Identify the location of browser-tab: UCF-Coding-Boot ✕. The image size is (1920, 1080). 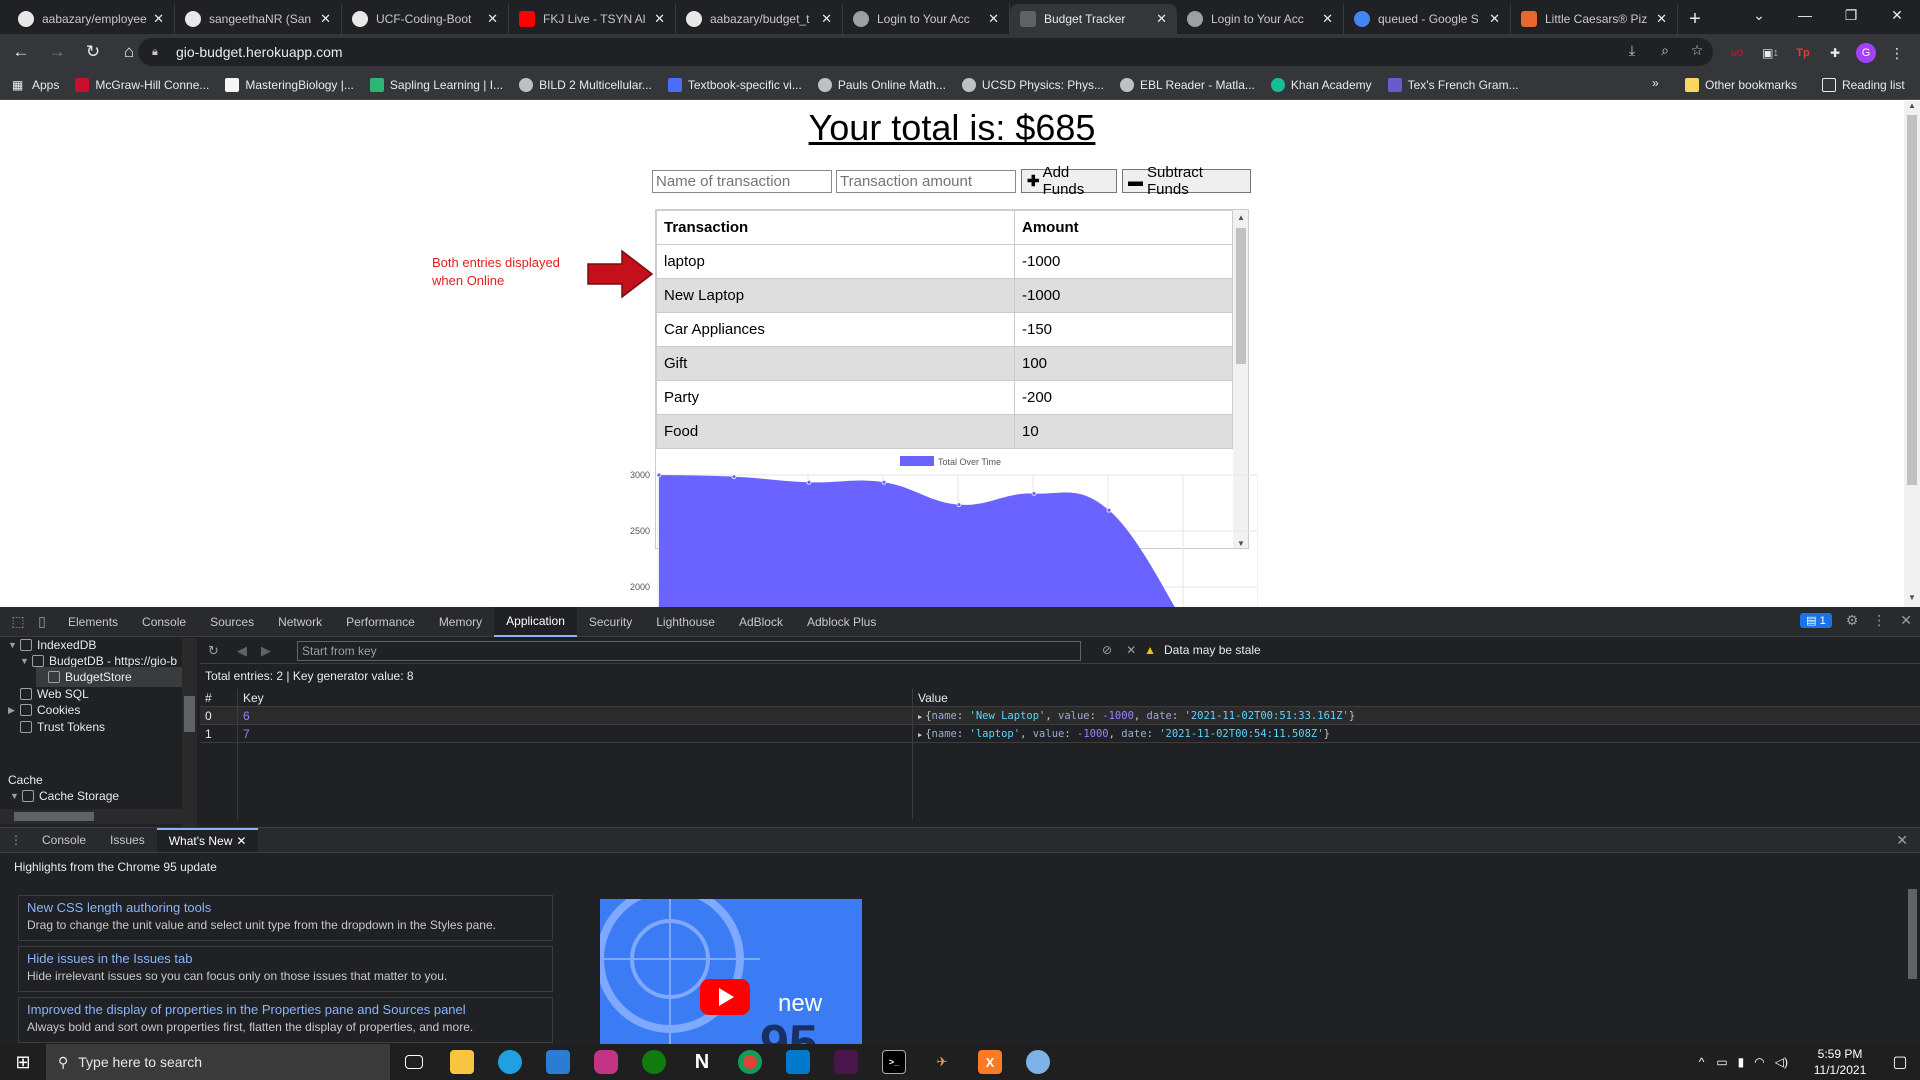
(425, 19).